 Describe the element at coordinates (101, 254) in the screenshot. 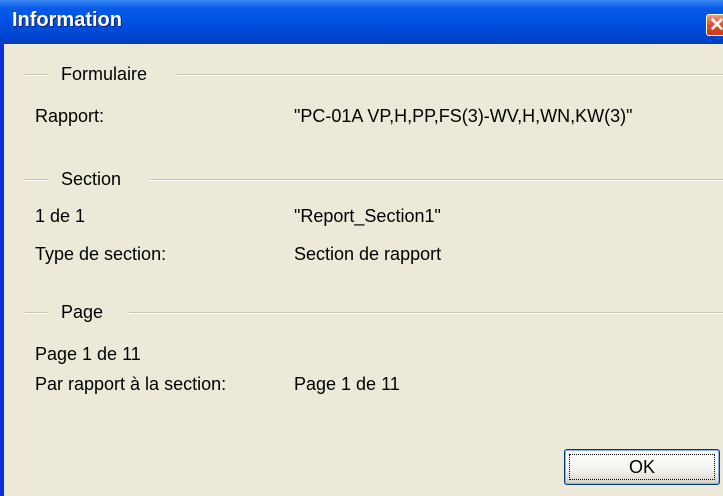

I see `section-type-label: Type de section:` at that location.